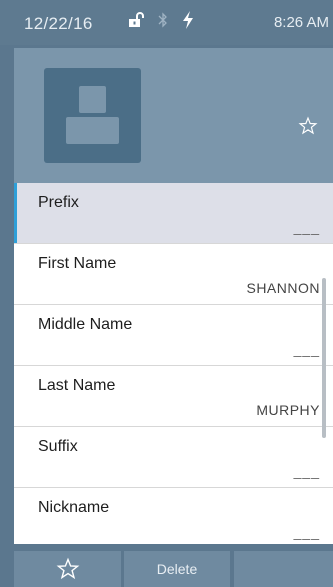  I want to click on avatar, so click(92, 115).